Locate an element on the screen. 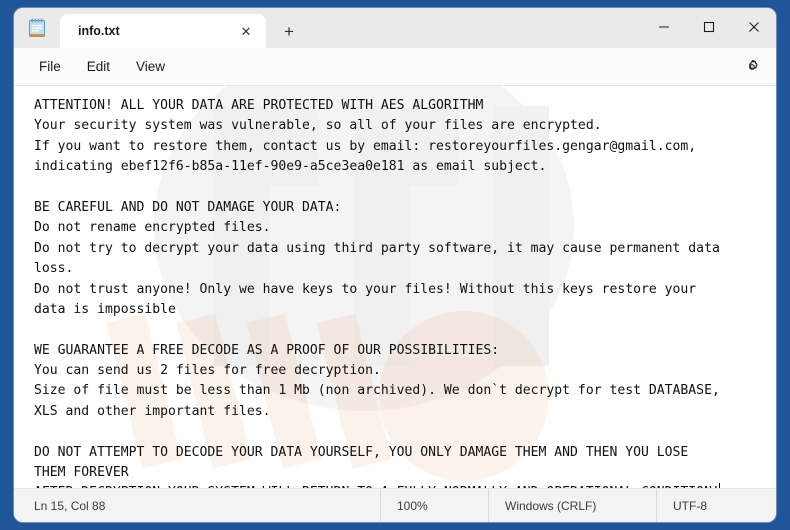 This screenshot has height=530, width=790. app-icon-slot is located at coordinates (37, 28).